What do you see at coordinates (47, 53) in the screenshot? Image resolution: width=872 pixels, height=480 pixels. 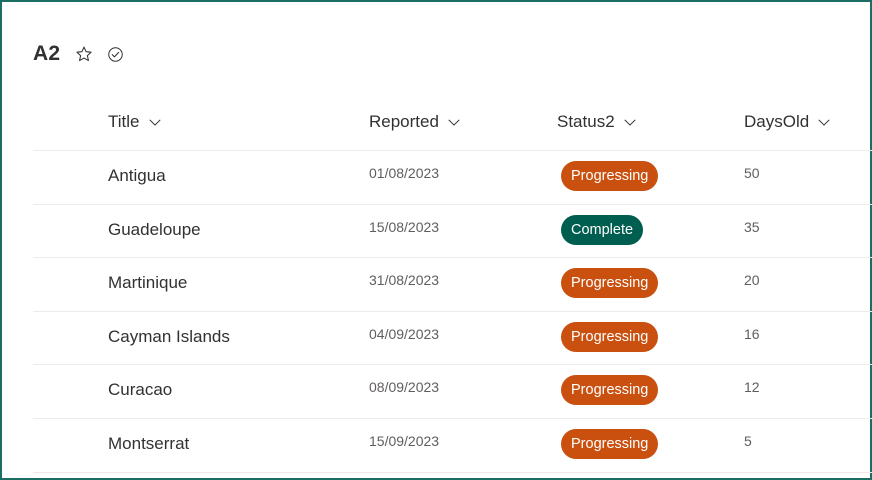 I see `list-title: A2` at bounding box center [47, 53].